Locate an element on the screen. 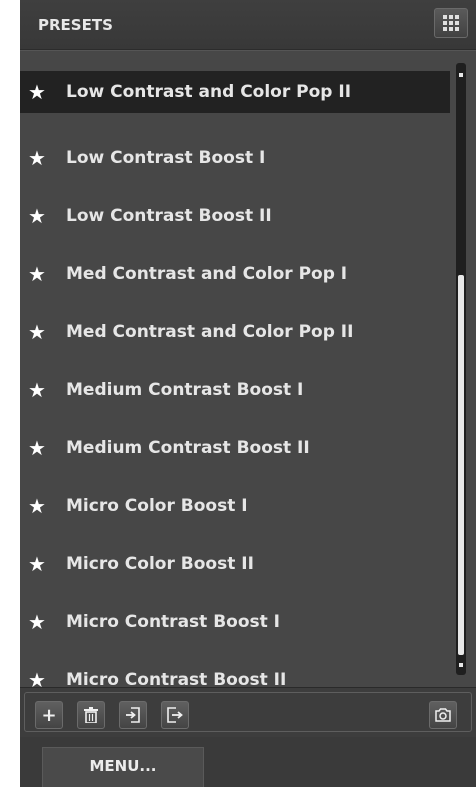 The height and width of the screenshot is (787, 476). export-preset-button is located at coordinates (175, 715).